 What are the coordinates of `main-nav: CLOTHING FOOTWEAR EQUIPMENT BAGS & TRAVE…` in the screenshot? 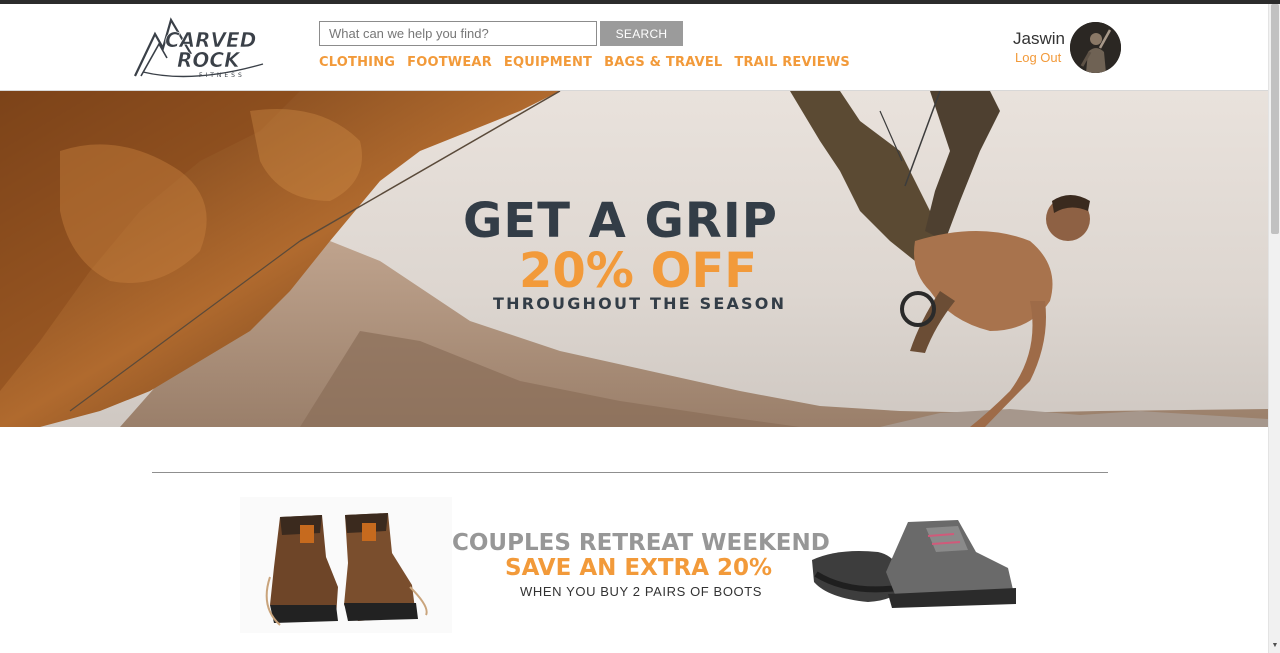 It's located at (584, 62).